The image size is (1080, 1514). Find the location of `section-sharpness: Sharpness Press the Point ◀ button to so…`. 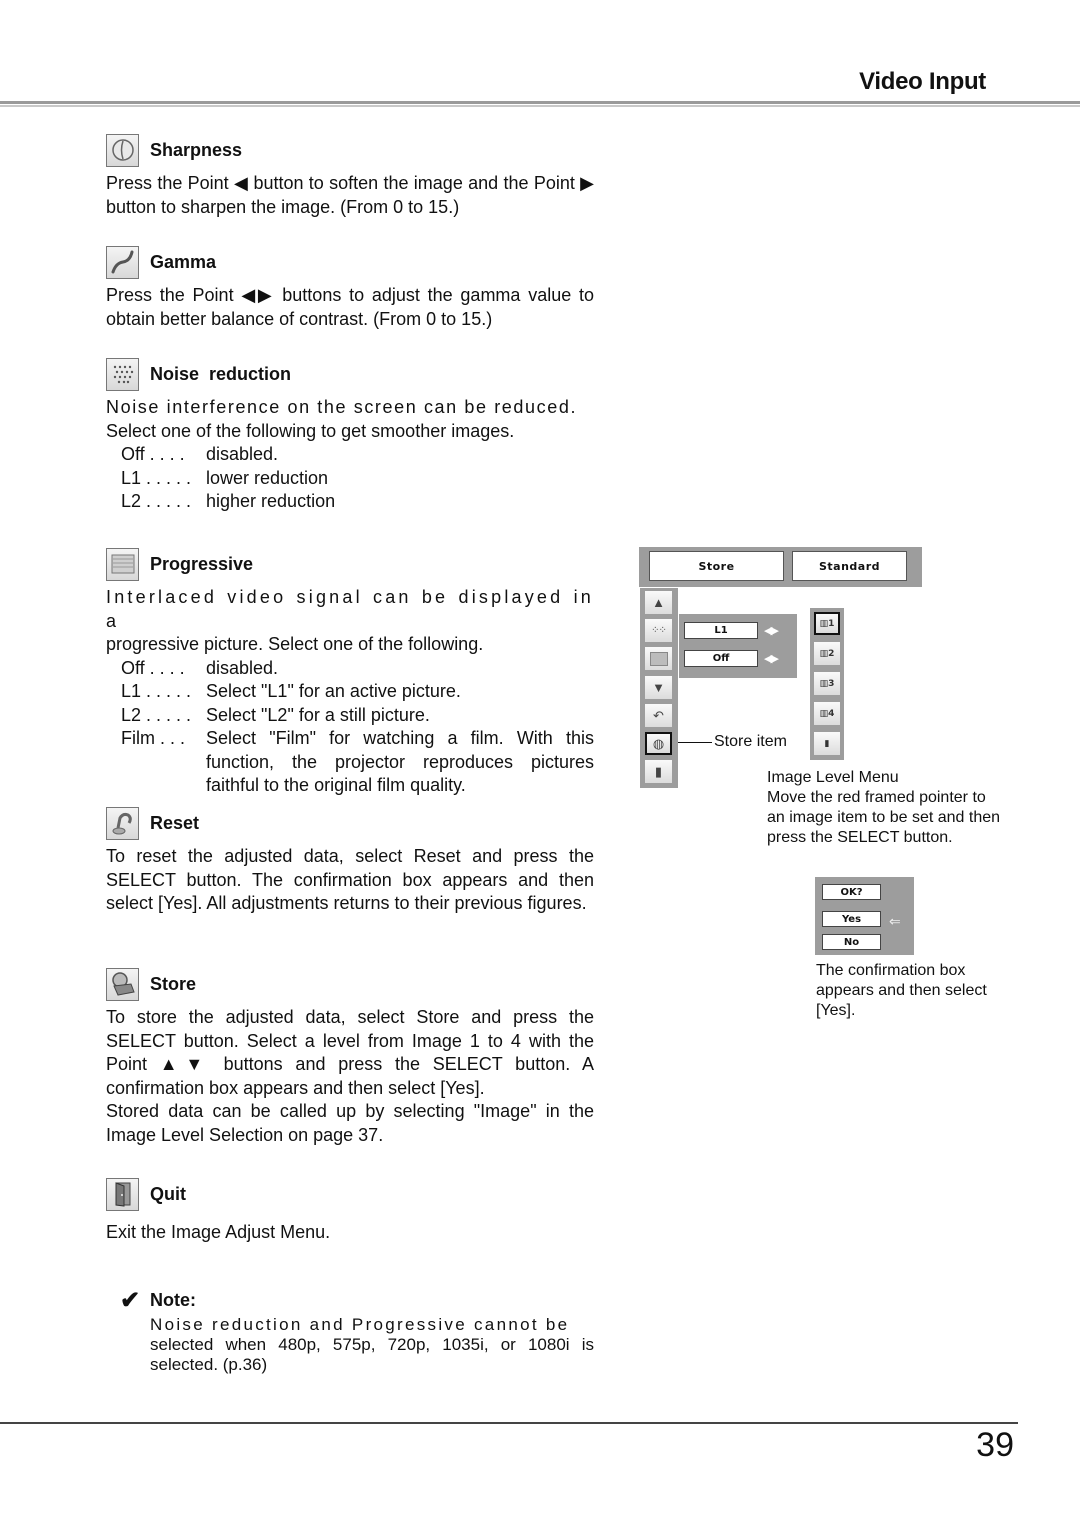

section-sharpness: Sharpness Press the Point ◀ button to so… is located at coordinates (350, 176).